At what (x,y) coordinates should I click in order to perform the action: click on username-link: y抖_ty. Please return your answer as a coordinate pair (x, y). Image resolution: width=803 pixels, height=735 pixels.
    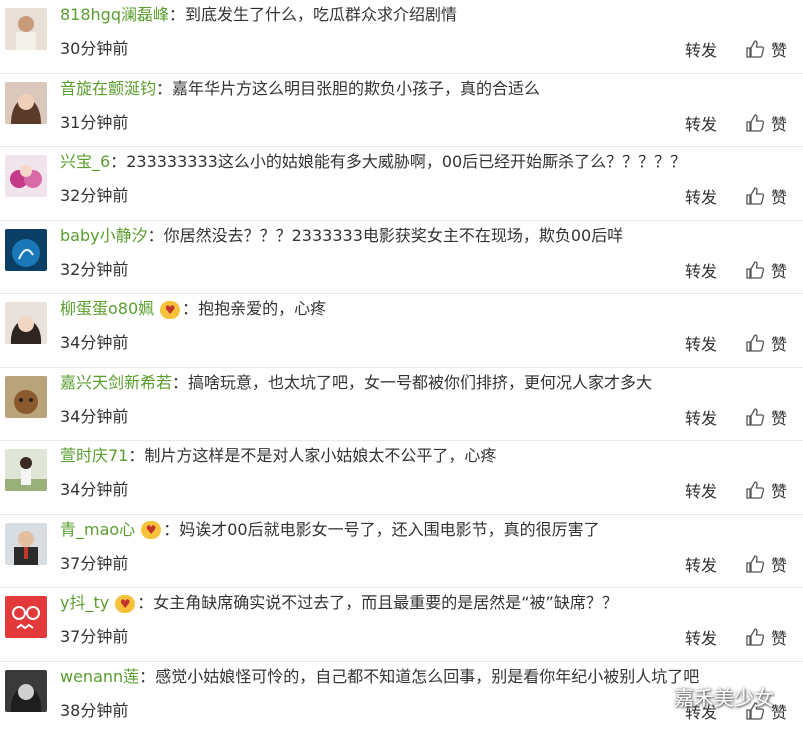
    Looking at the image, I should click on (84, 602).